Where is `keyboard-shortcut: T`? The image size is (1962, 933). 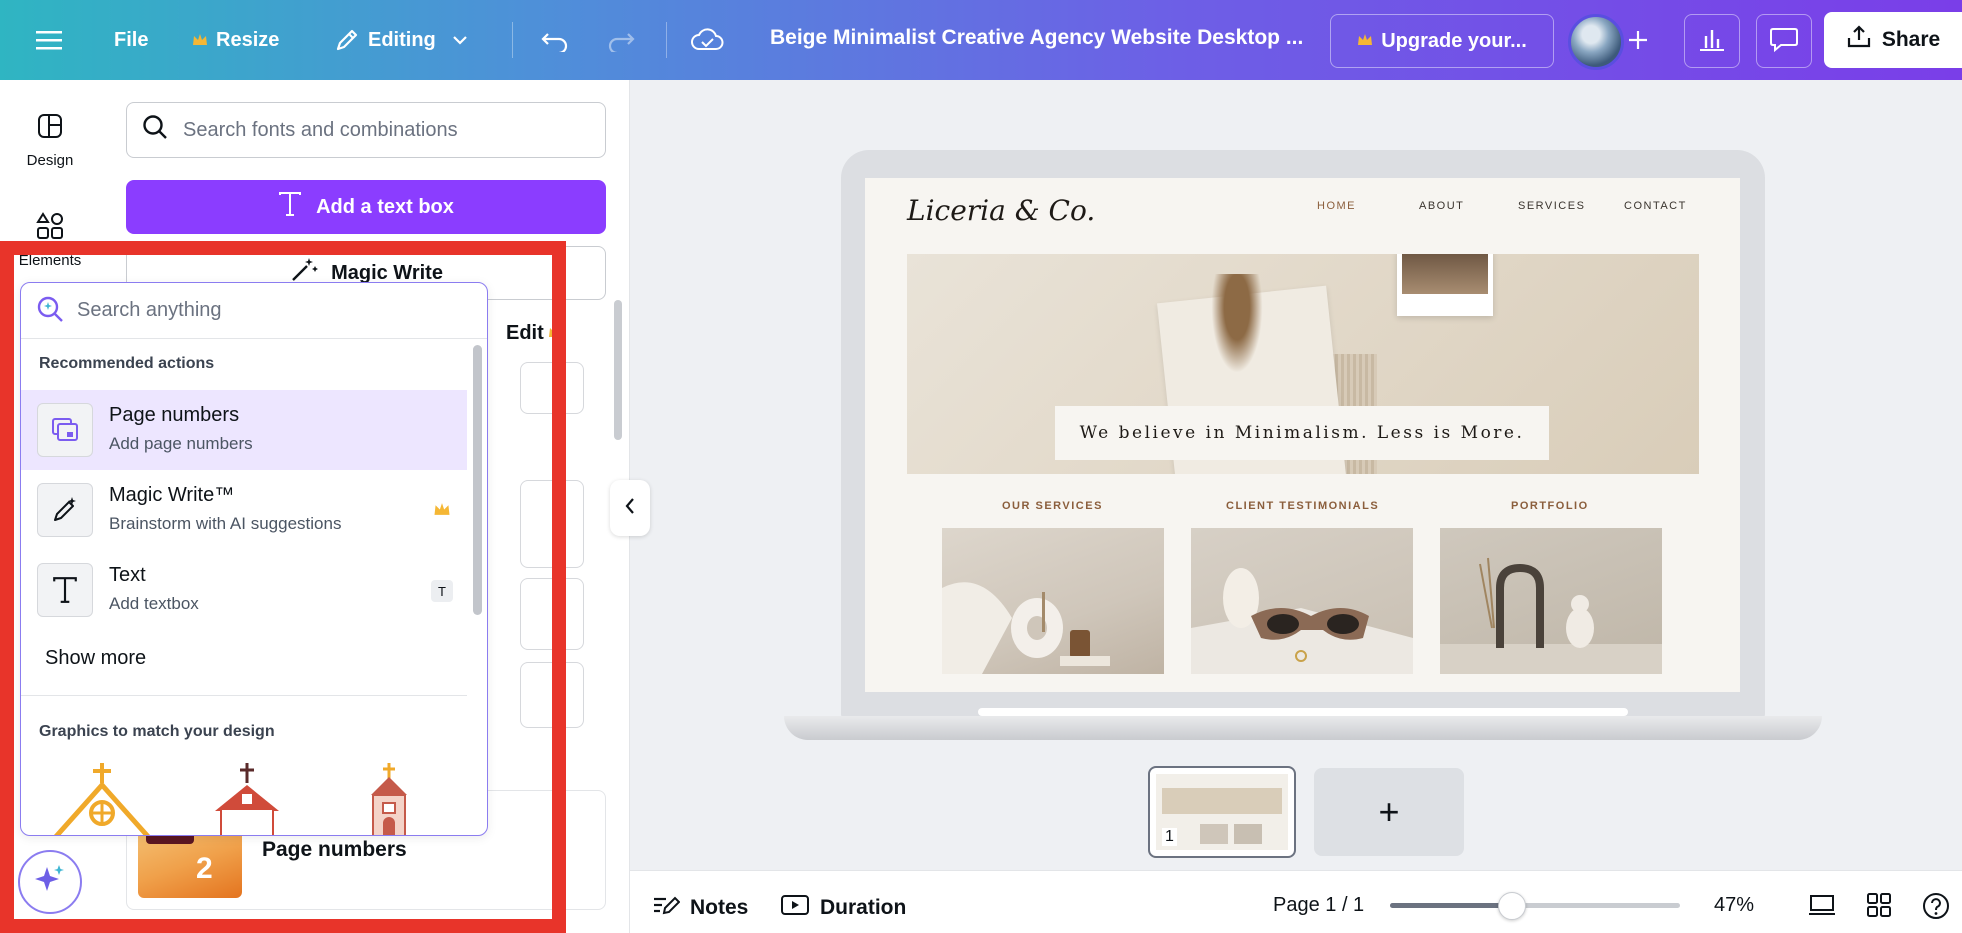
keyboard-shortcut: T is located at coordinates (442, 591).